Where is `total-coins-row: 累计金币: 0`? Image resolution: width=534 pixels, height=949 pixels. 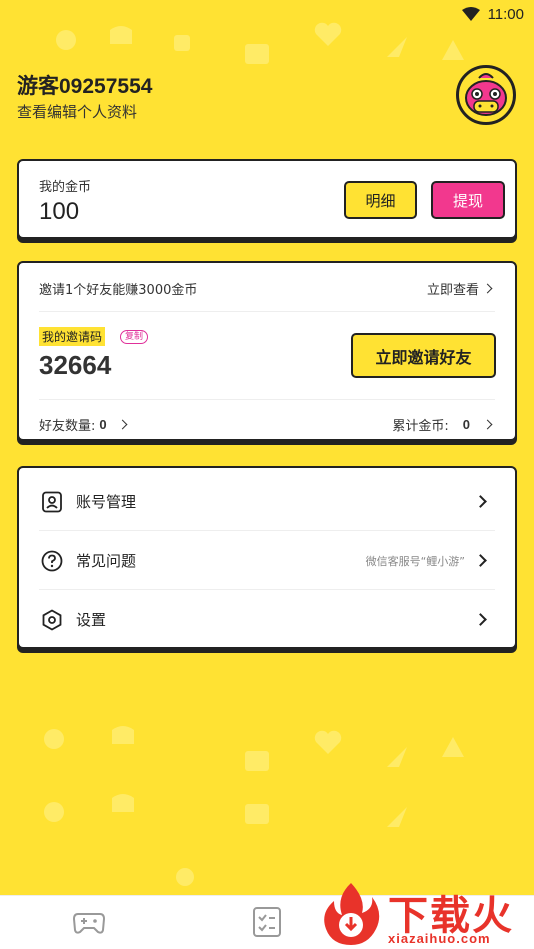 total-coins-row: 累计金币: 0 is located at coordinates (442, 424).